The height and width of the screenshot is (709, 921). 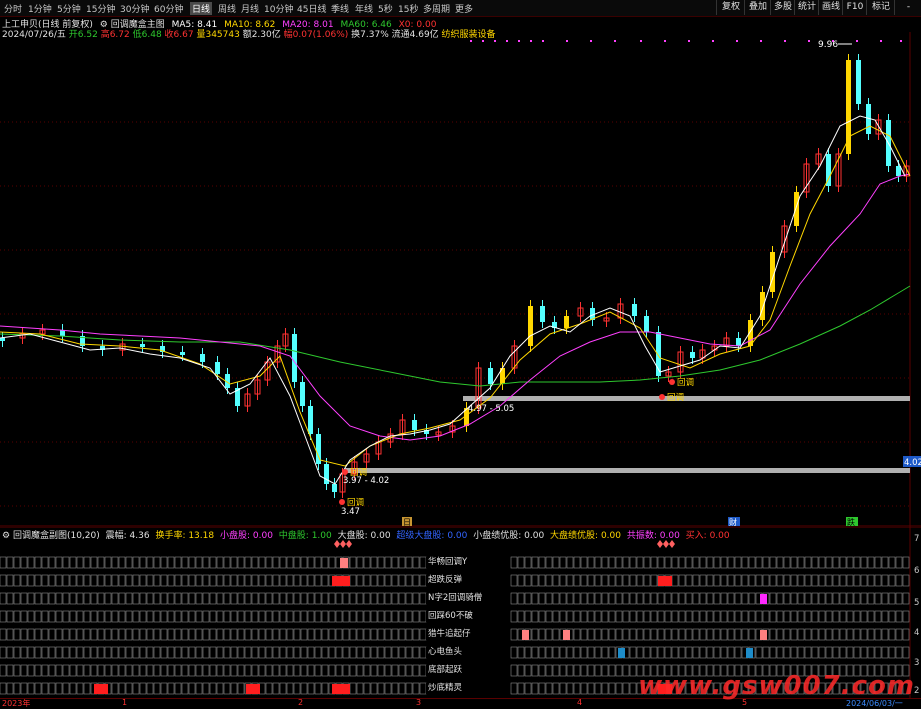 I want to click on tab-quarter: 季线, so click(x=340, y=8).